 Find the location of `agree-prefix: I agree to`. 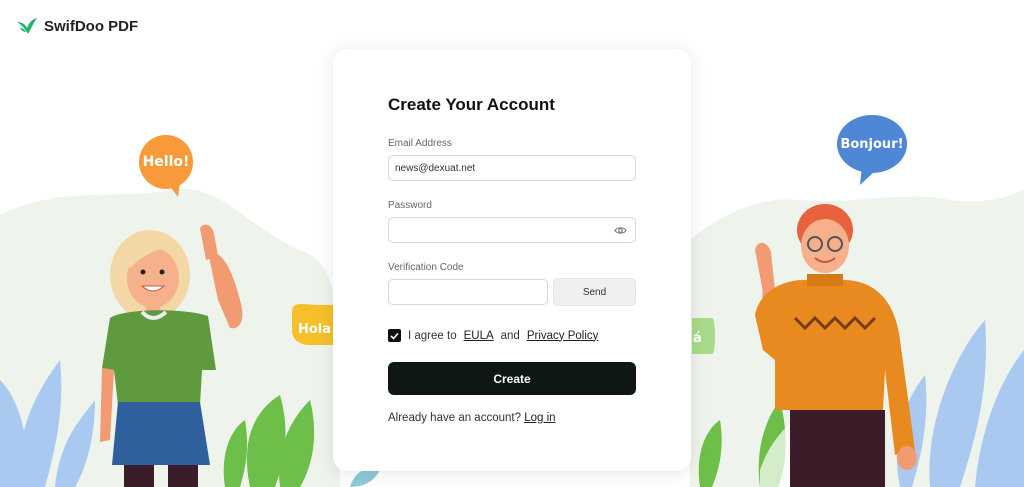

agree-prefix: I agree to is located at coordinates (432, 335).